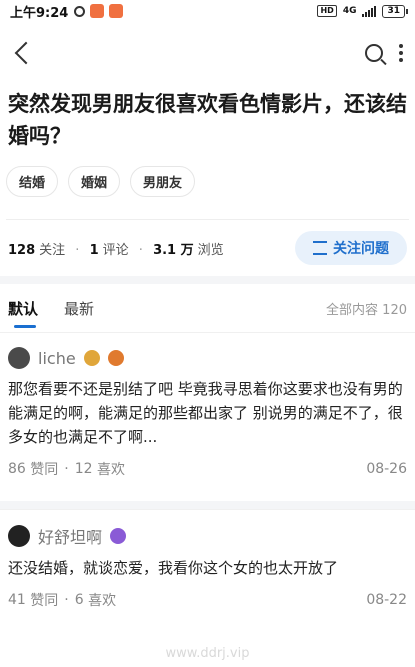 This screenshot has height=667, width=415. Describe the element at coordinates (91, 358) in the screenshot. I see `level-badge-icon` at that location.